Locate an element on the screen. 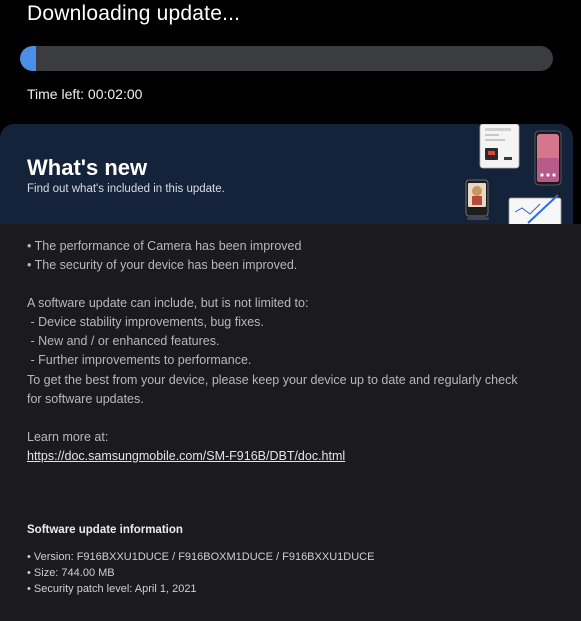 The height and width of the screenshot is (621, 581). whats-new-title: What's new is located at coordinates (87, 167).